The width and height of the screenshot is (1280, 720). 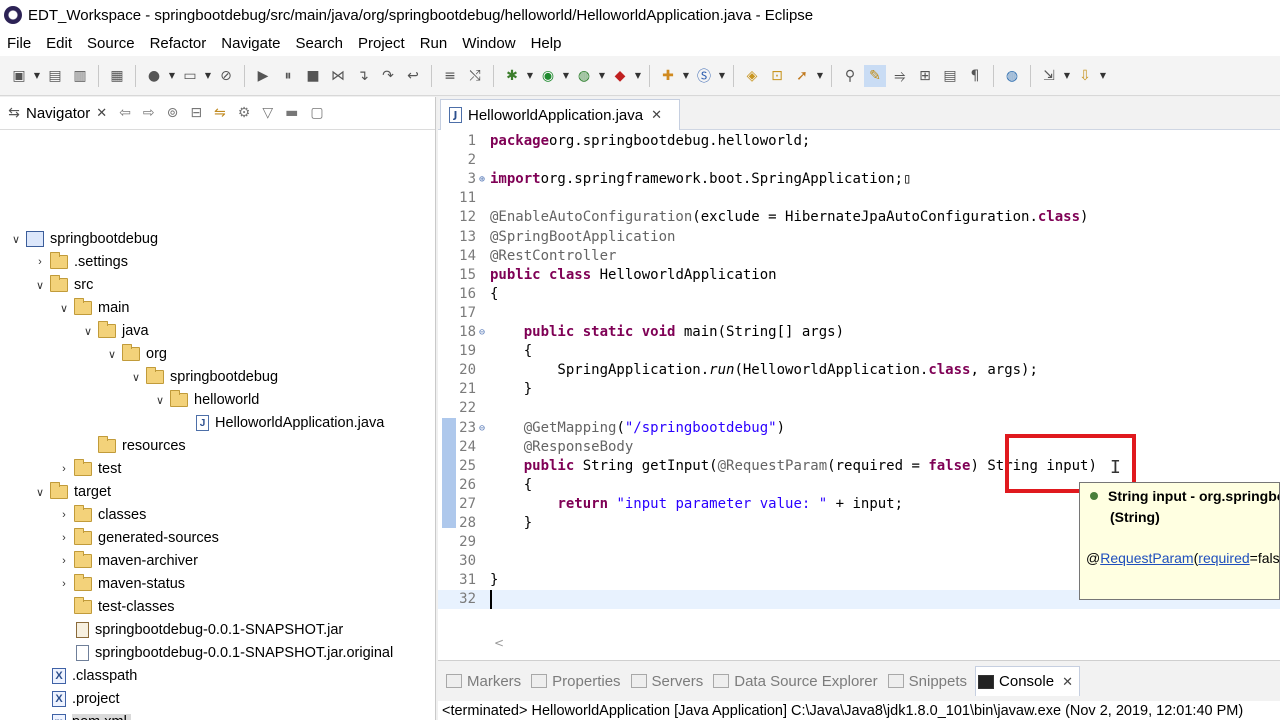 What do you see at coordinates (316, 113) in the screenshot?
I see `maximize-icon: ▢` at bounding box center [316, 113].